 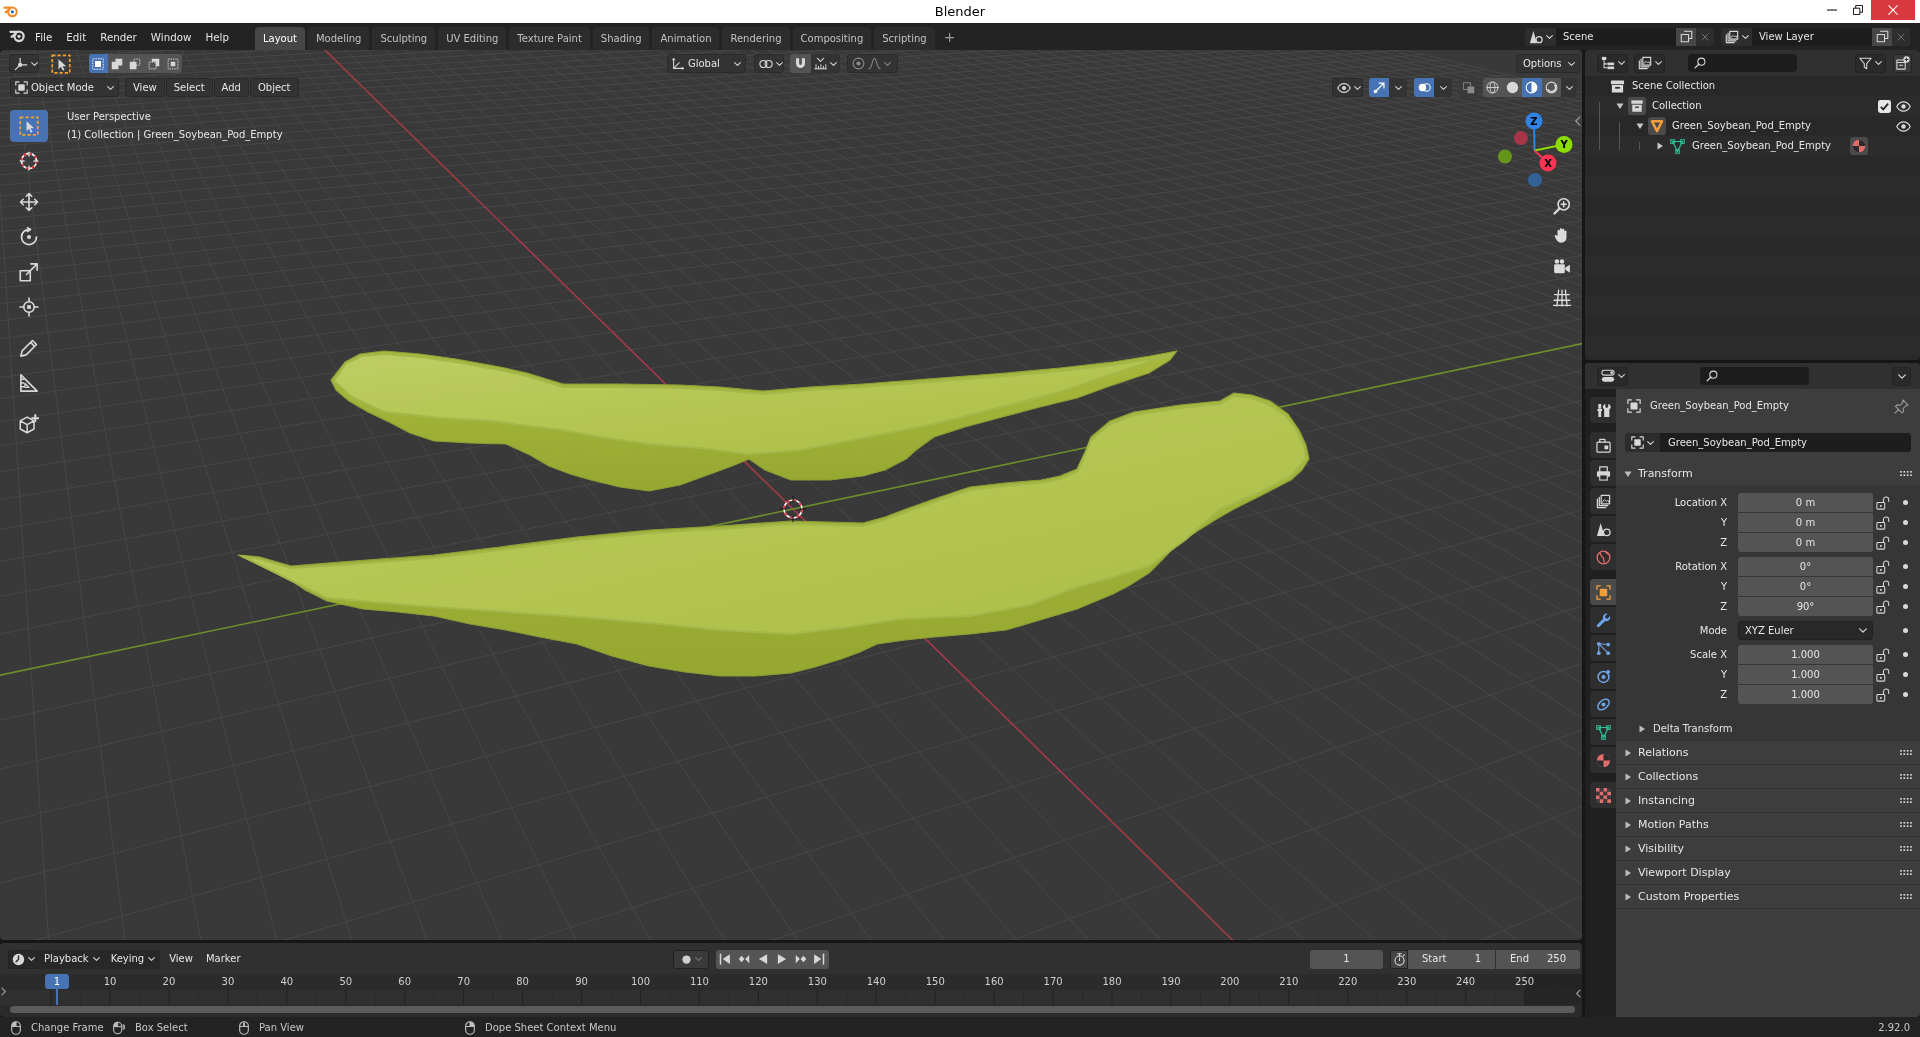 I want to click on eye-icon, so click(x=1903, y=106).